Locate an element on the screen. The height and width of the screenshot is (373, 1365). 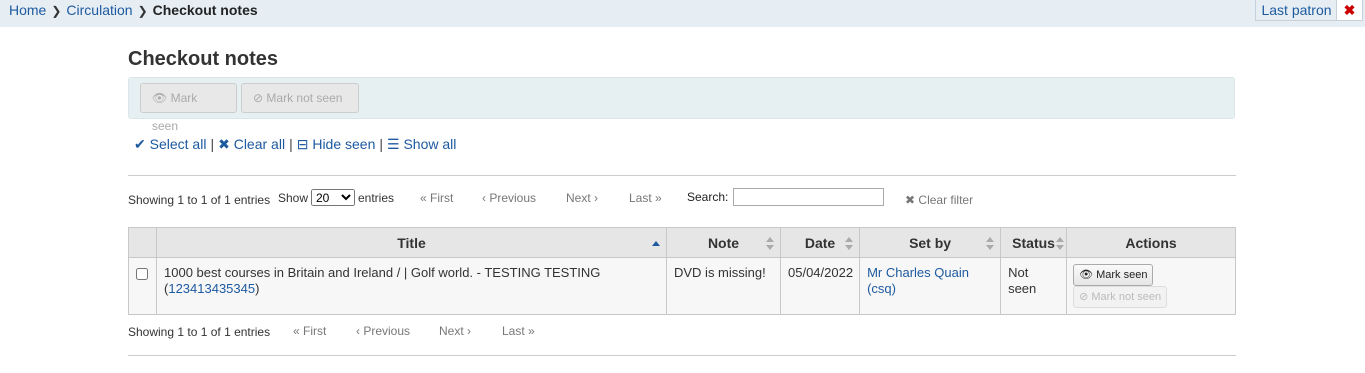
search-label: Search: is located at coordinates (708, 197).